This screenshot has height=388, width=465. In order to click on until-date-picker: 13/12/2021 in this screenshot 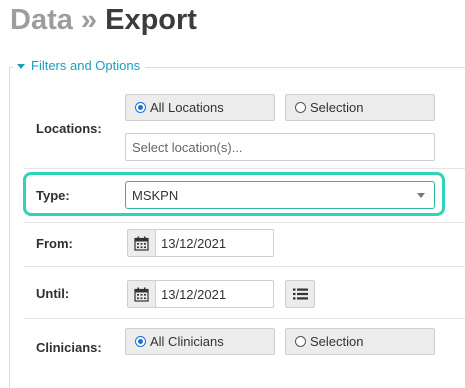, I will do `click(200, 294)`.